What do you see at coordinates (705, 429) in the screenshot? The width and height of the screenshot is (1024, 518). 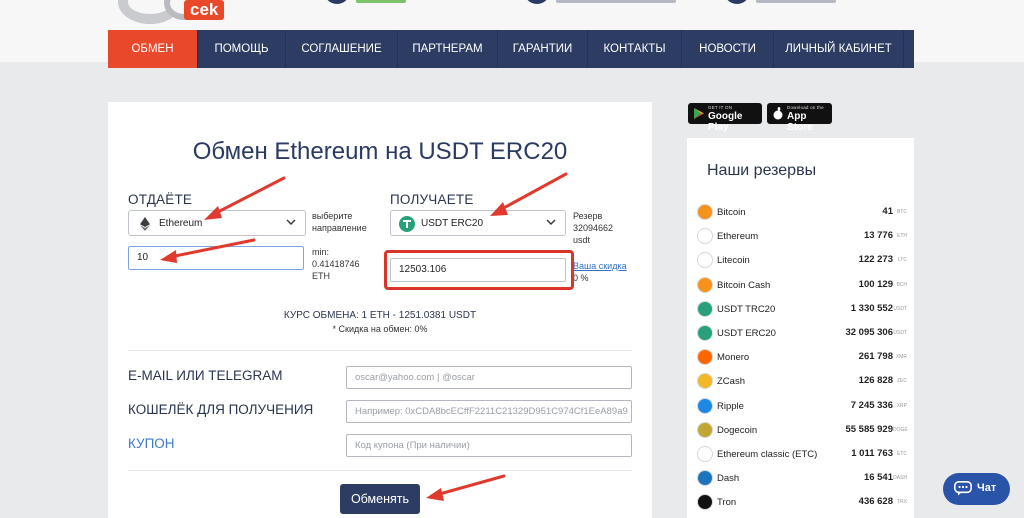 I see `dogecoin-icon` at bounding box center [705, 429].